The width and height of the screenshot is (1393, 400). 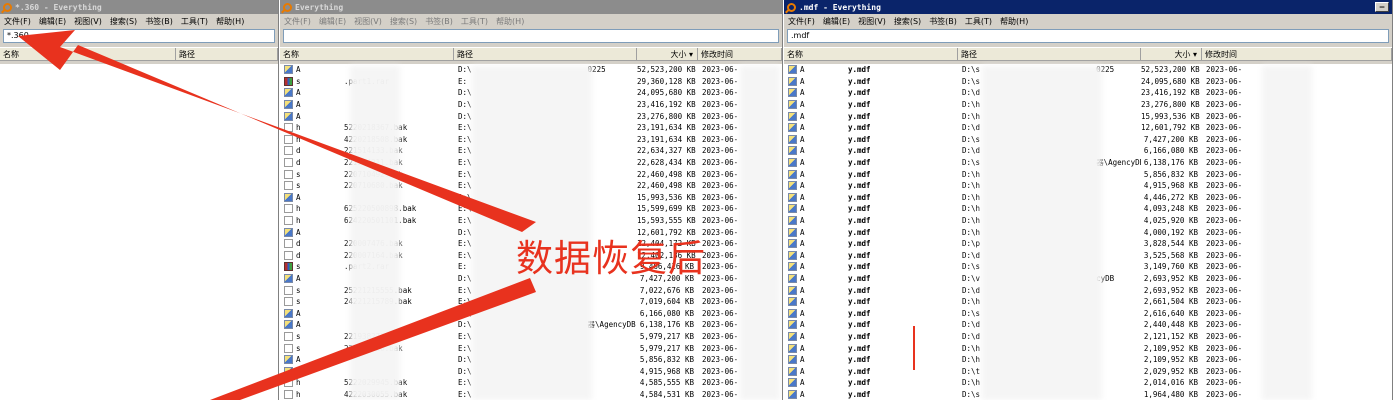 What do you see at coordinates (1182, 54) in the screenshot?
I see `column-size-label: 大小` at bounding box center [1182, 54].